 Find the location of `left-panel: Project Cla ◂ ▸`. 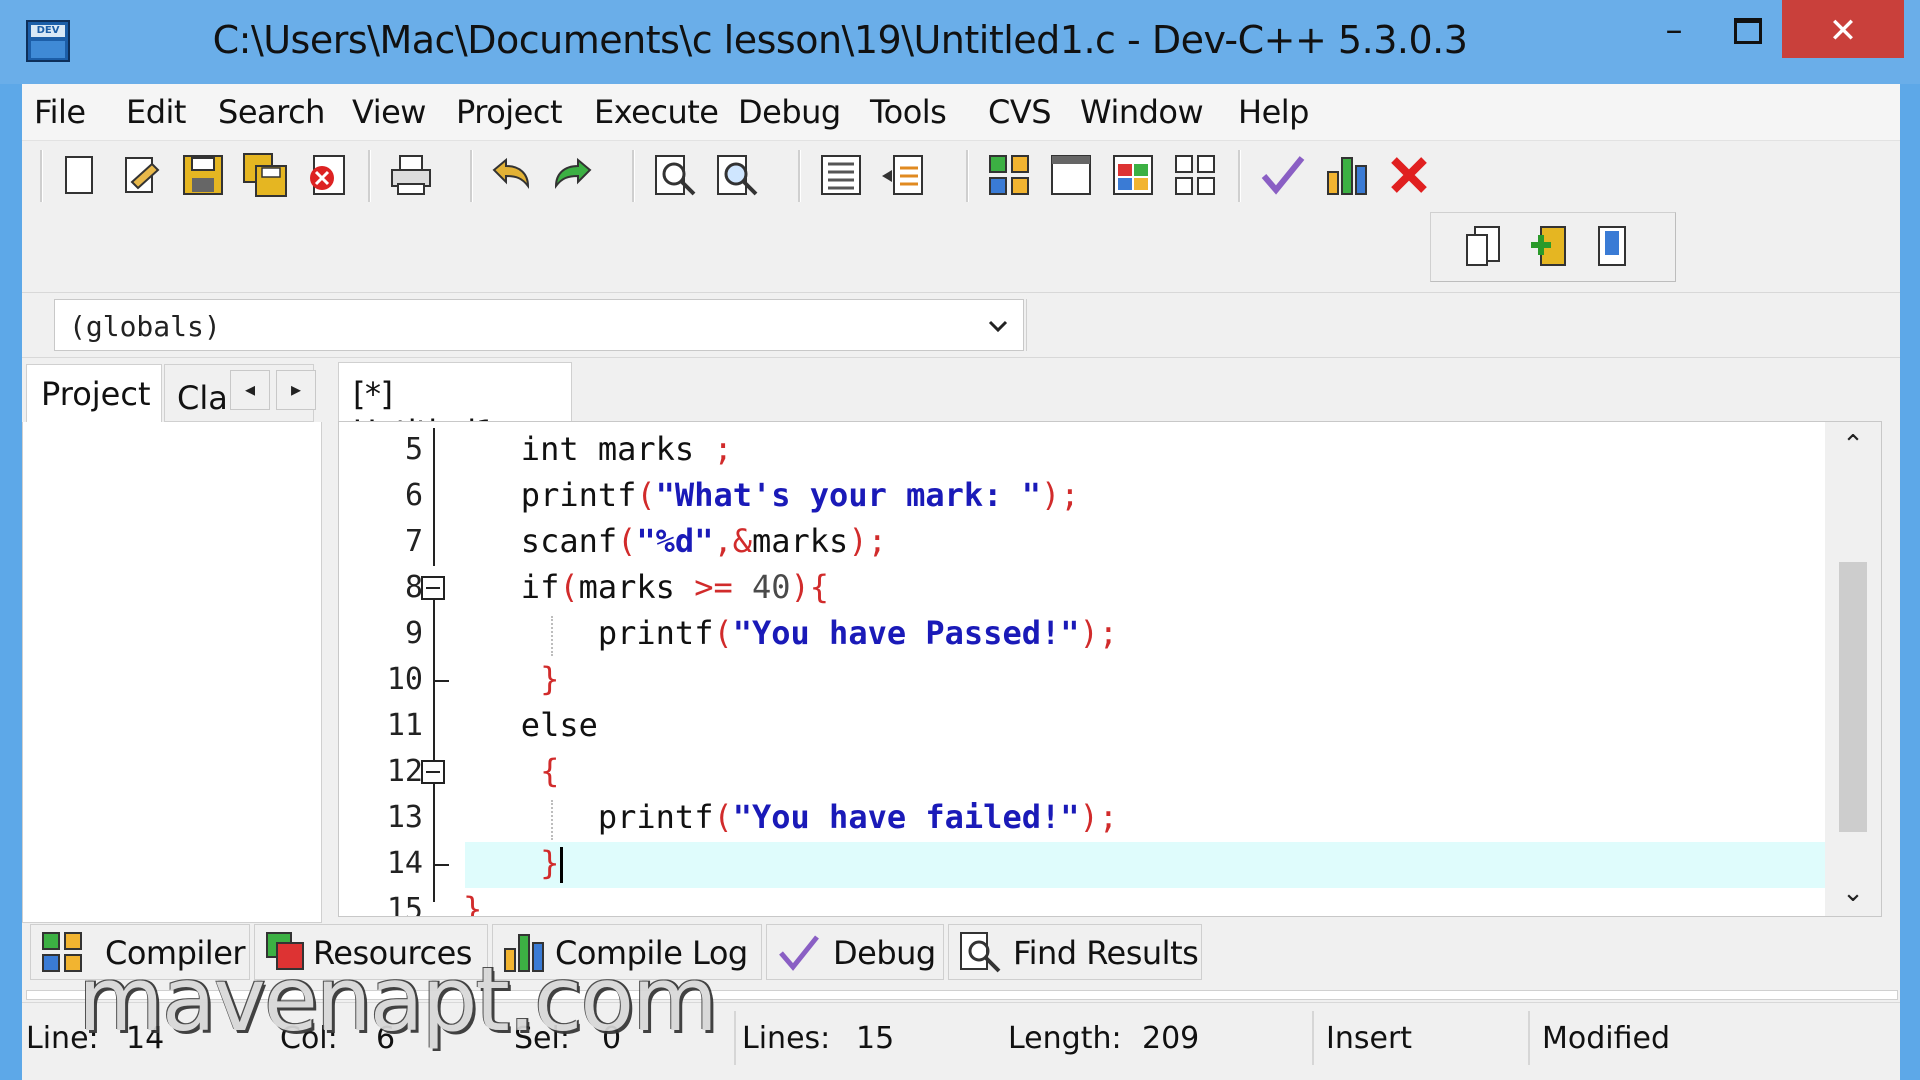

left-panel: Project Cla ◂ ▸ is located at coordinates (173, 641).